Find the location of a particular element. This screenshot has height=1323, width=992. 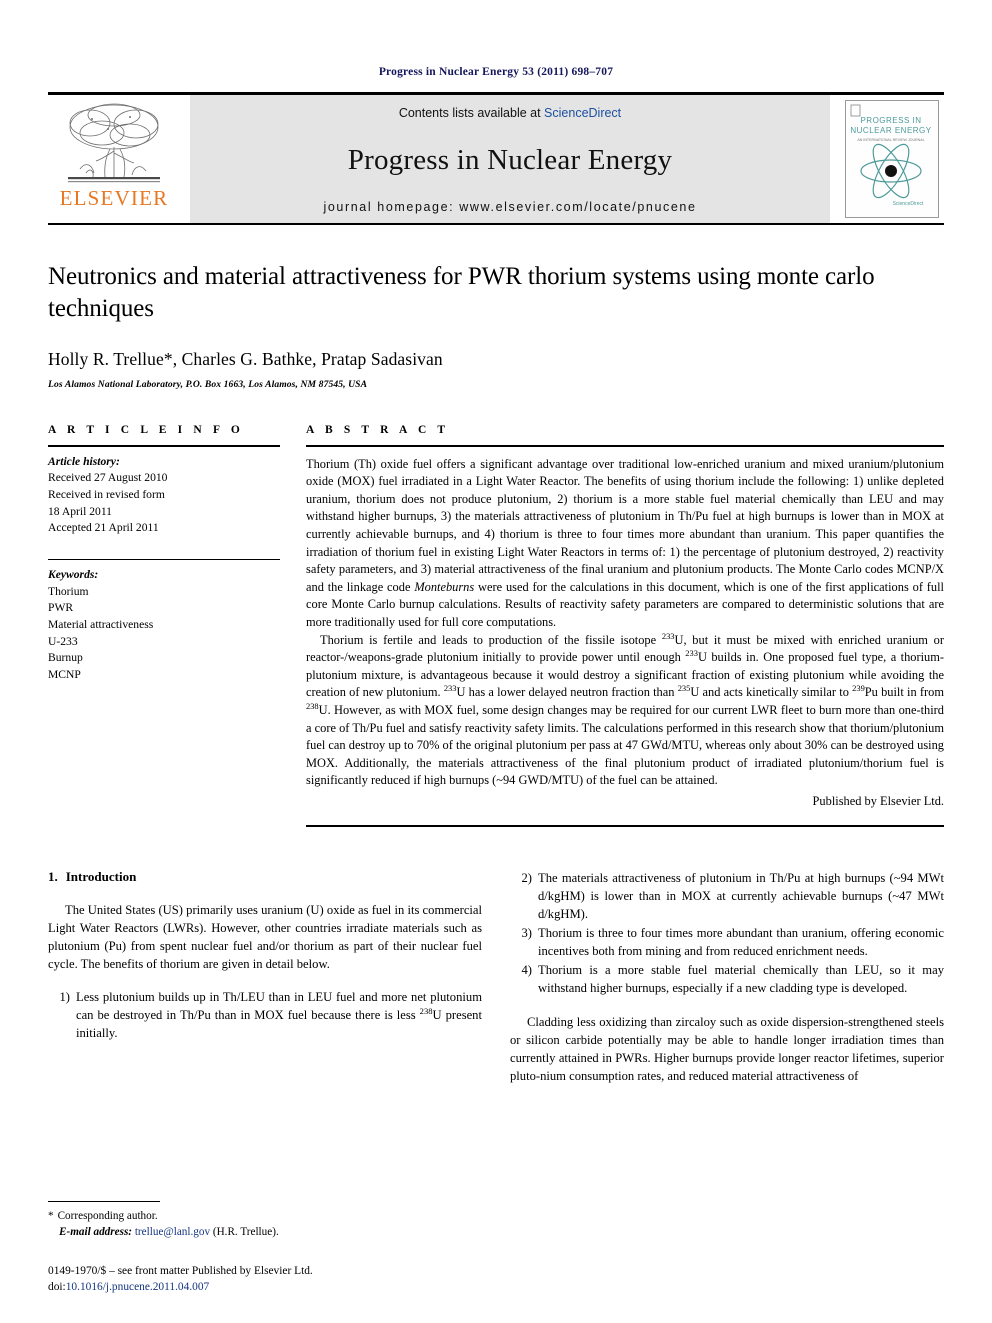

doi-line: doi:10.1016/j.pnucene.2011.04.007 is located at coordinates (256, 1287).